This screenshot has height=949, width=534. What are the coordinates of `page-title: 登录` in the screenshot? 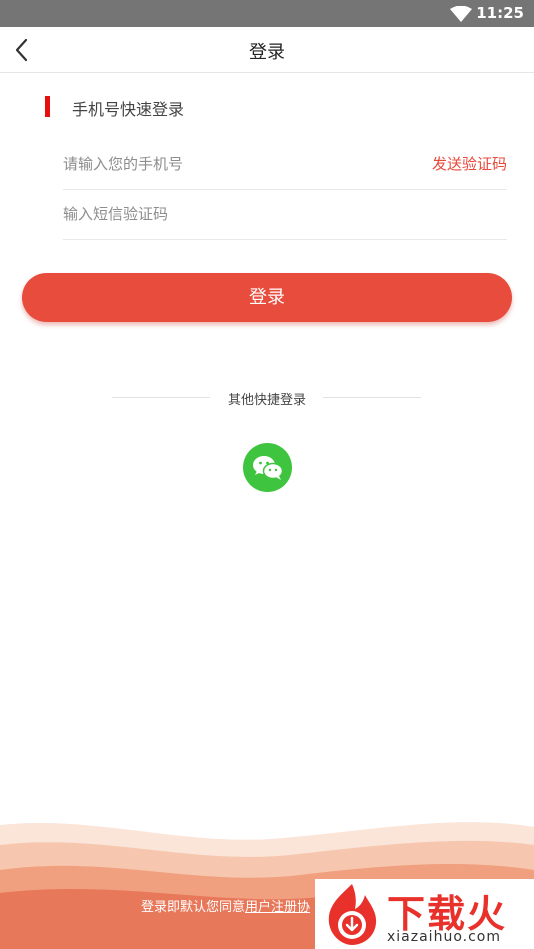 It's located at (267, 52).